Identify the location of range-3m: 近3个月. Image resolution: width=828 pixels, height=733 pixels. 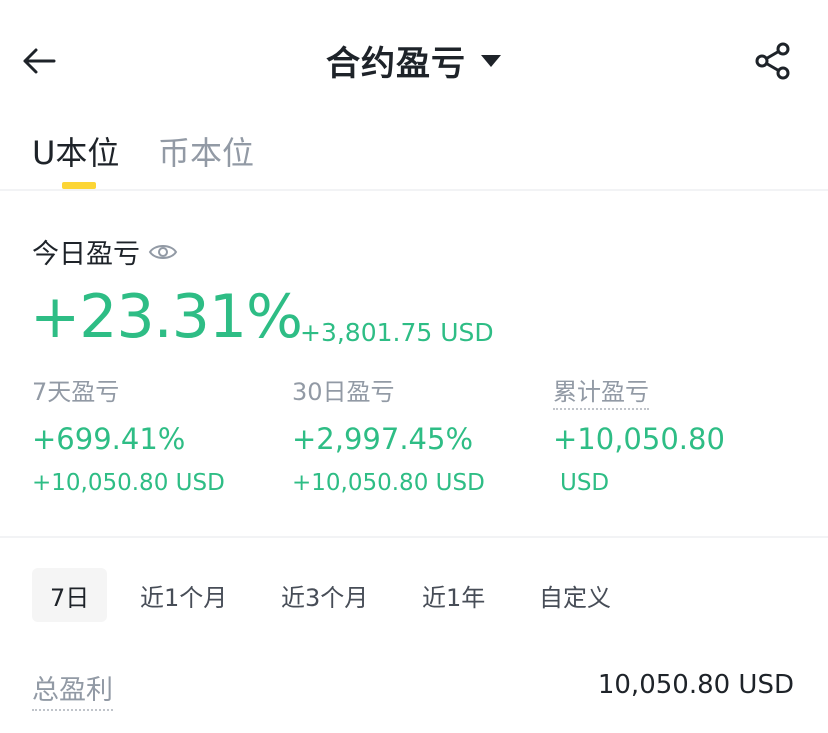
(324, 595).